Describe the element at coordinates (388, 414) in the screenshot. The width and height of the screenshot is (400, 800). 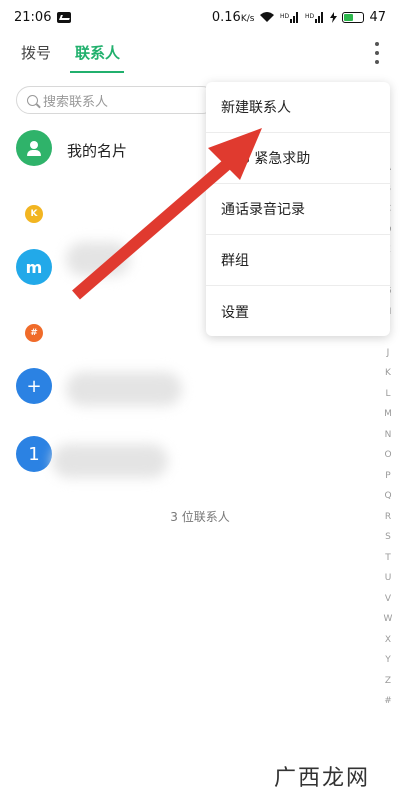
I see `alphabet-letter: M` at that location.